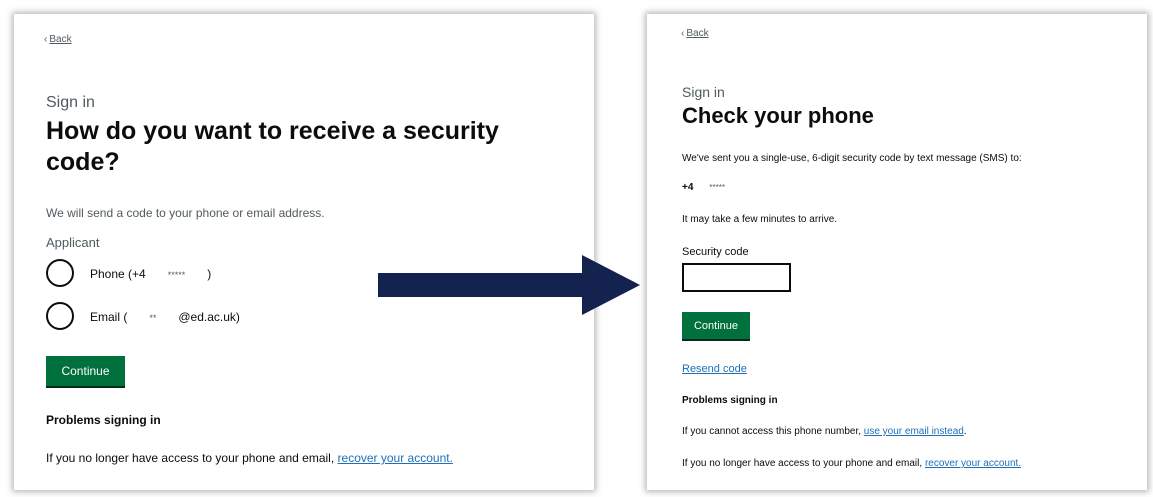  Describe the element at coordinates (150, 274) in the screenshot. I see `phone-option-label: Phone (+4 *****)` at that location.